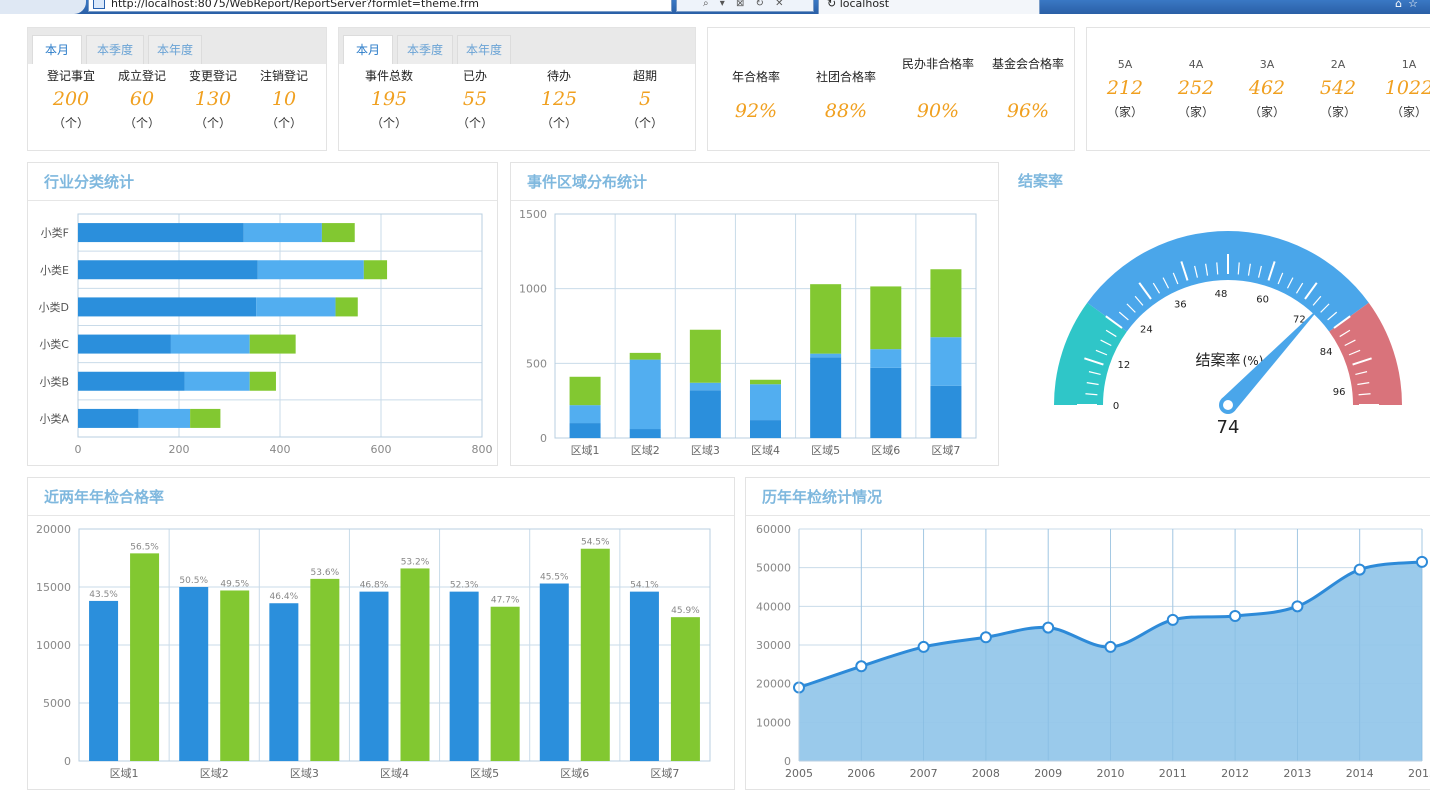 This screenshot has height=797, width=1430. I want to click on kpi-label: 待办, so click(558, 76).